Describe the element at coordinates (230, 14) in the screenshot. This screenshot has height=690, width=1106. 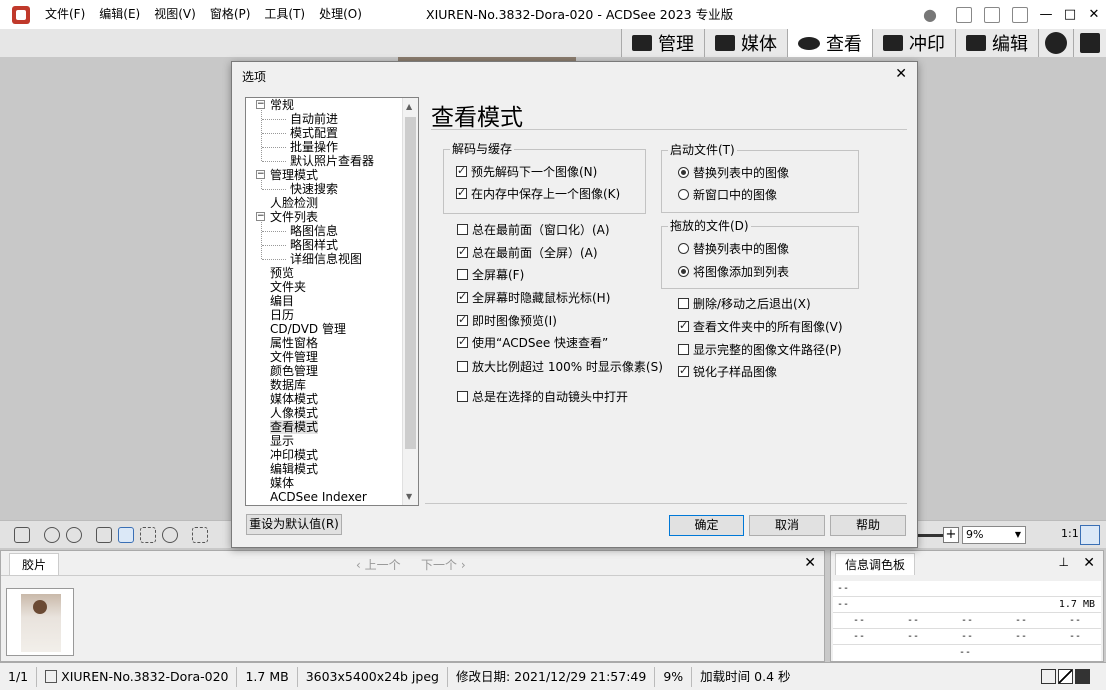
I see `menu-pane: 窗格(P)` at that location.